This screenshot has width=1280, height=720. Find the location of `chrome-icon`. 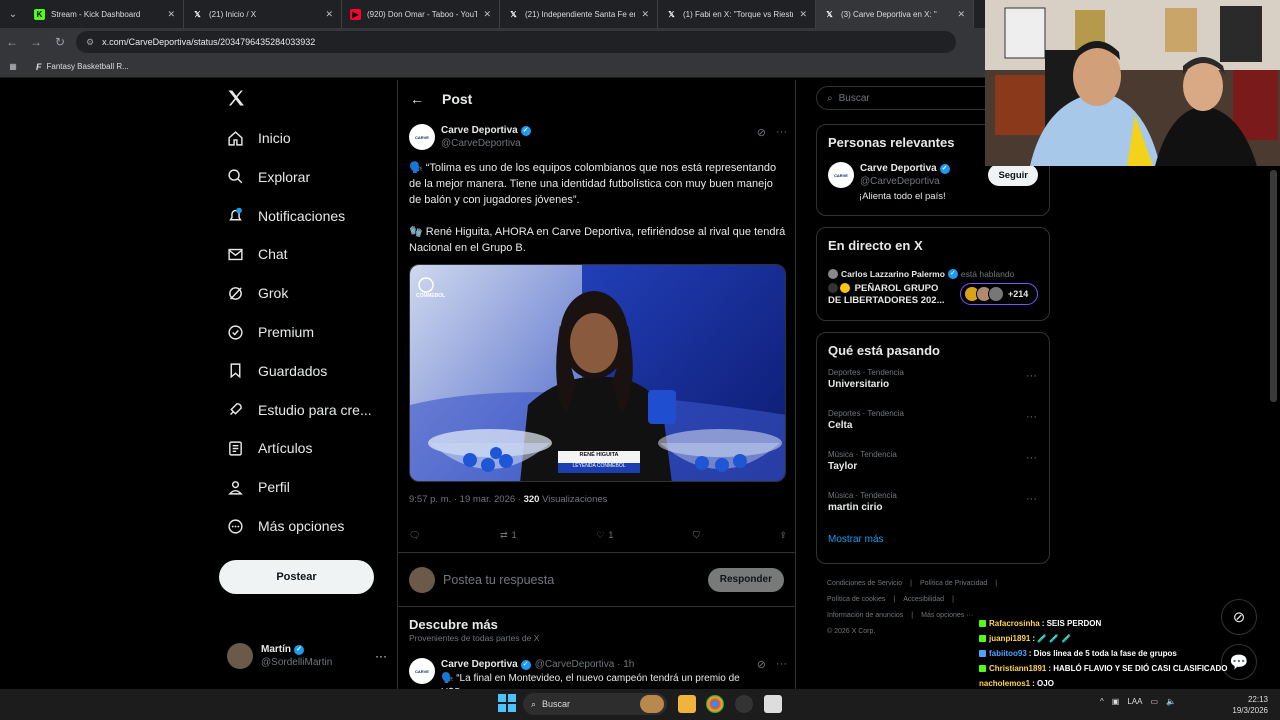

chrome-icon is located at coordinates (715, 704).